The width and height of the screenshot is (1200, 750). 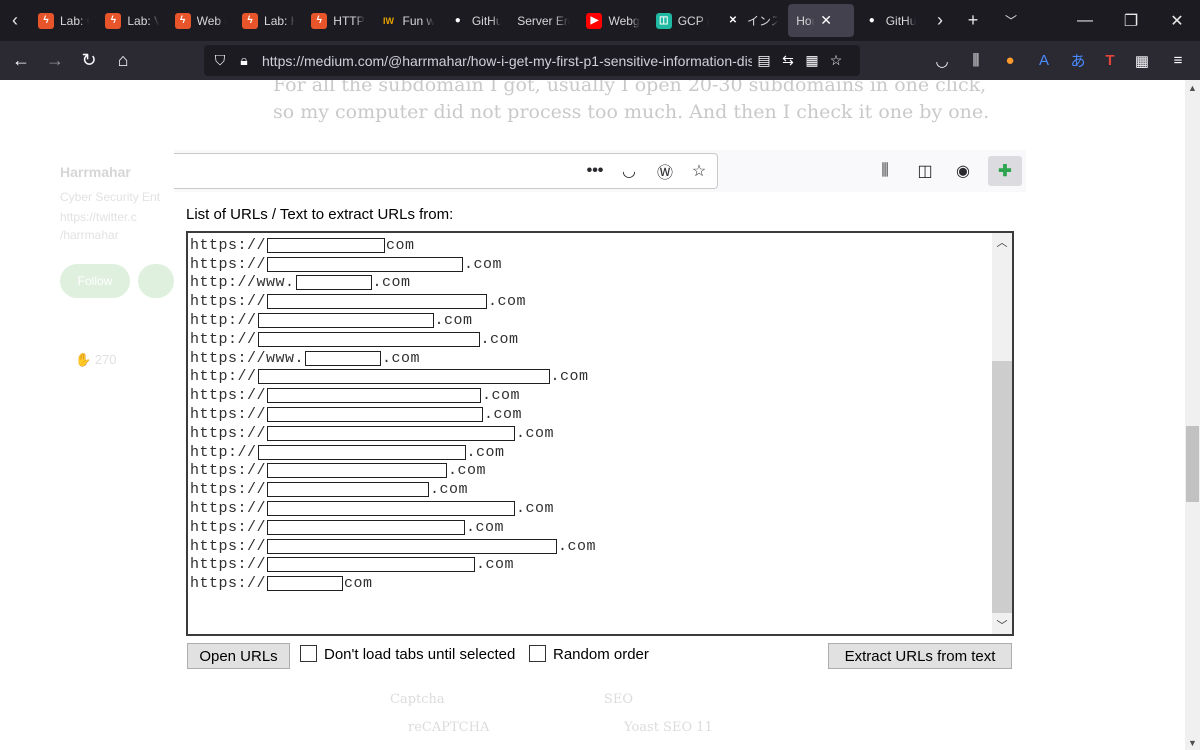 I want to click on youtube-icon: ▶, so click(x=594, y=20).